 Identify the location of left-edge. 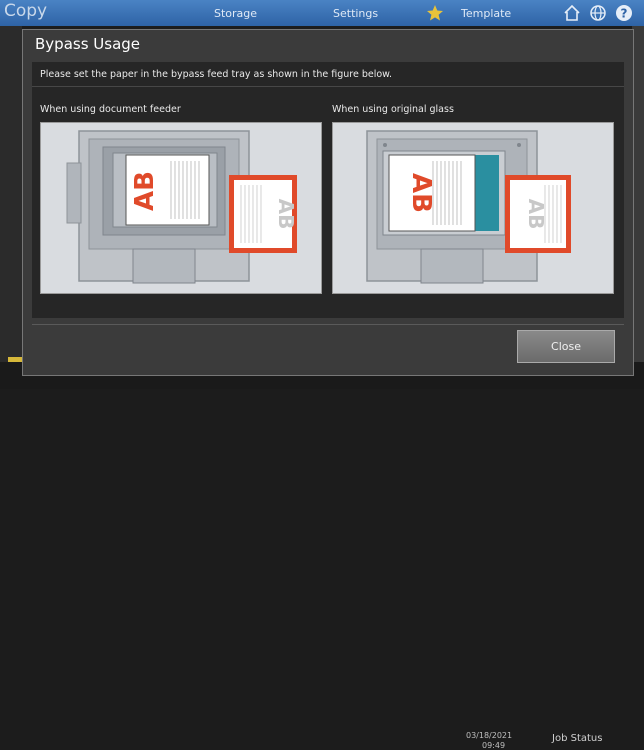
(11, 207).